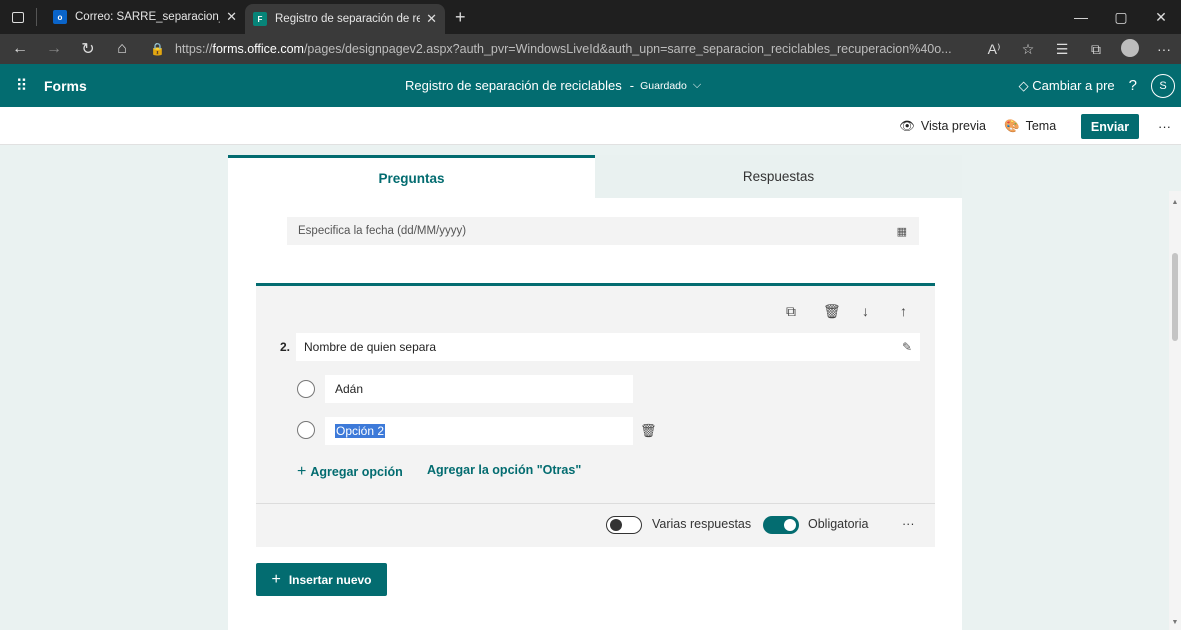 Image resolution: width=1181 pixels, height=630 pixels. I want to click on collections-icon: ⧉, so click(1096, 49).